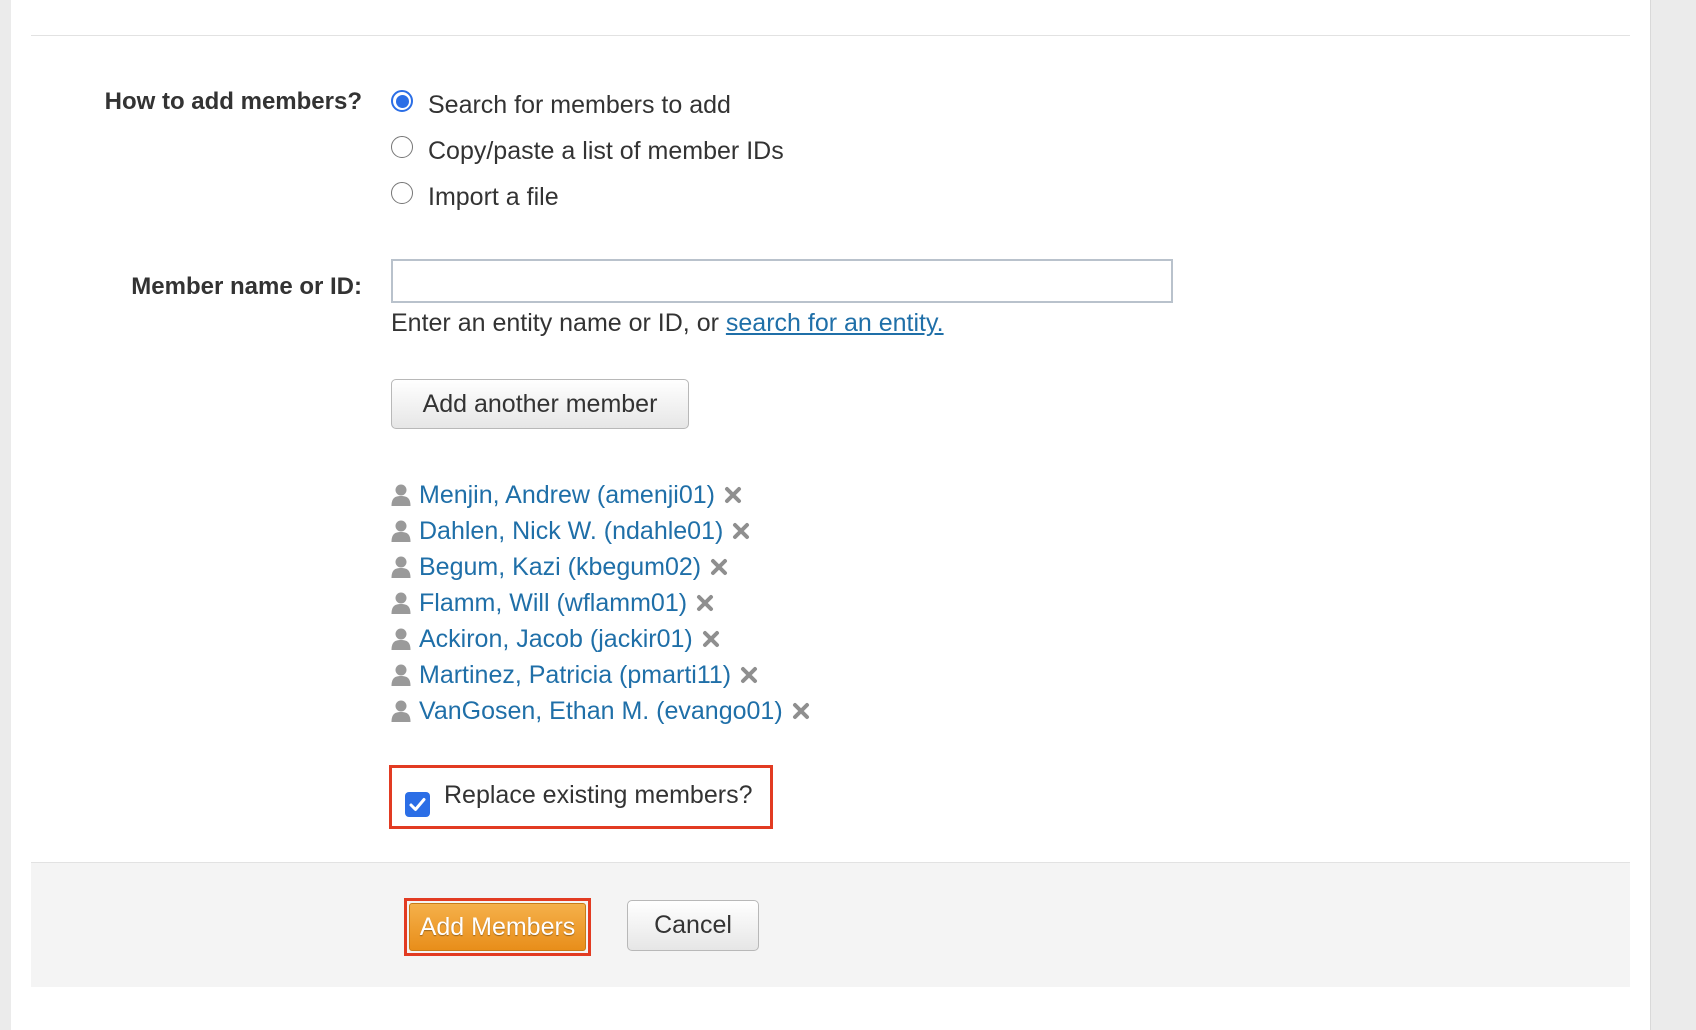  What do you see at coordinates (693, 925) in the screenshot?
I see `cancel-button: Cancel` at bounding box center [693, 925].